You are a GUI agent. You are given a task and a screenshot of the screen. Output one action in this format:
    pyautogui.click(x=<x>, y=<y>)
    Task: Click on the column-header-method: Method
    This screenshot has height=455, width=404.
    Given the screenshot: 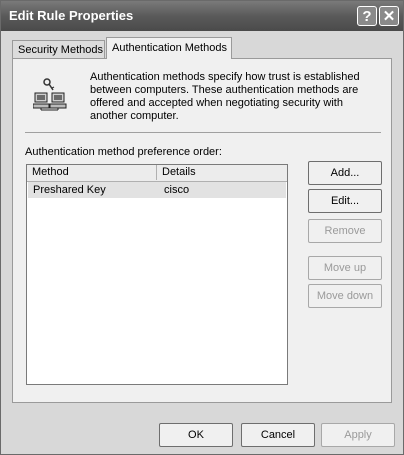 What is the action you would take?
    pyautogui.click(x=92, y=172)
    